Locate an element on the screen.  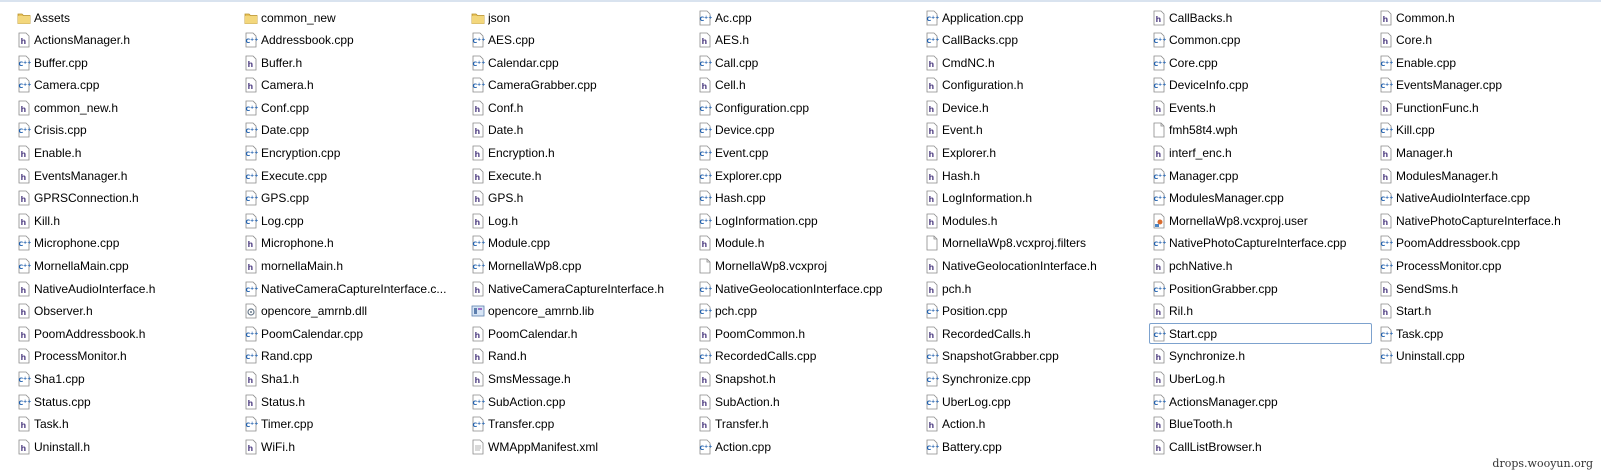
file-item: h Hash.h is located at coordinates (1033, 175).